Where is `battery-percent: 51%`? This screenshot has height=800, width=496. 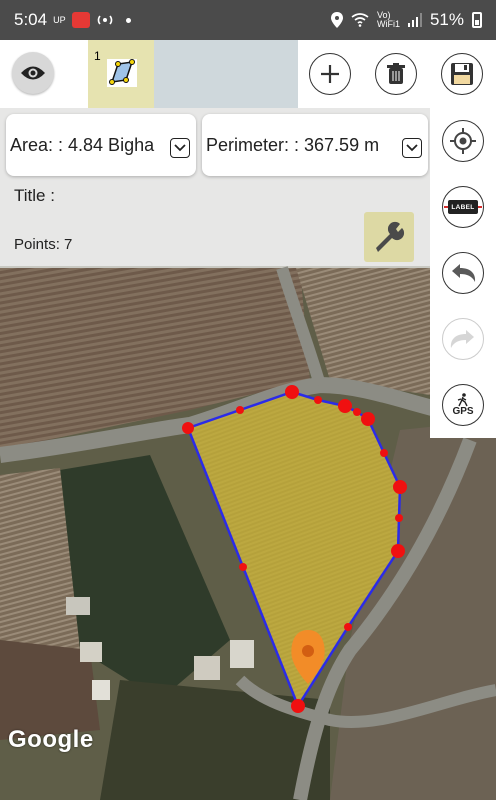 battery-percent: 51% is located at coordinates (446, 19).